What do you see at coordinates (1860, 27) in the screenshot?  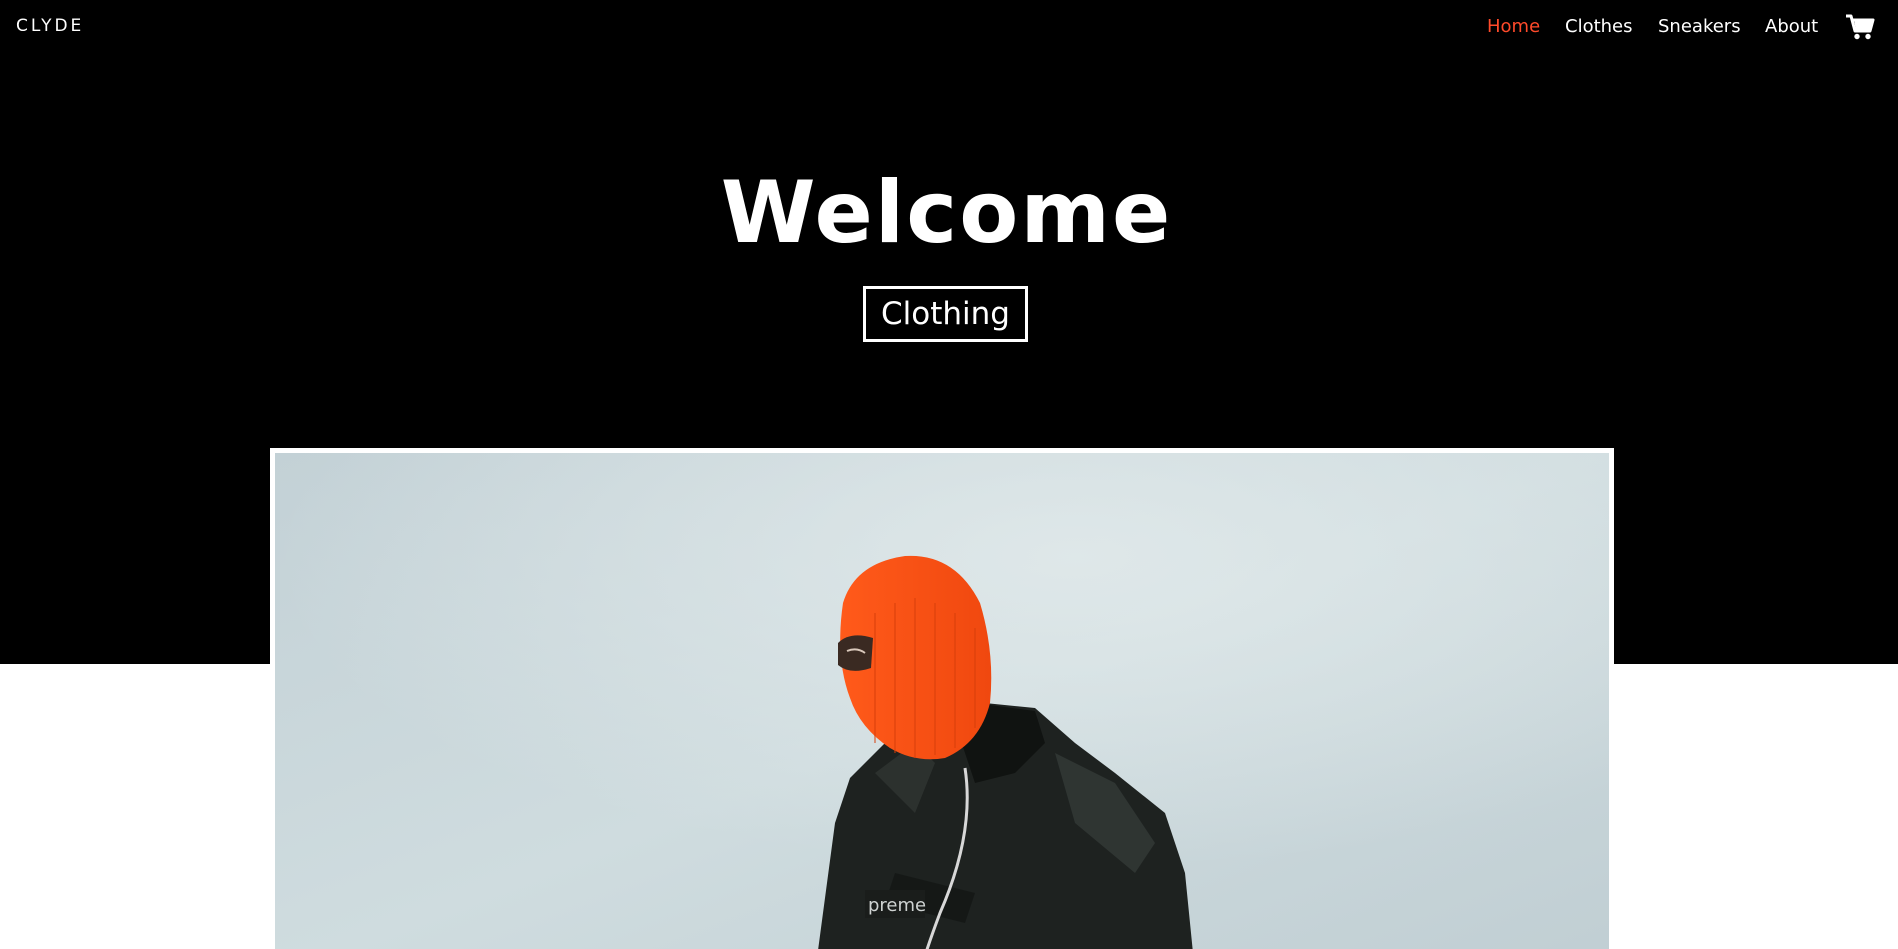 I see `shopping-cart-icon` at bounding box center [1860, 27].